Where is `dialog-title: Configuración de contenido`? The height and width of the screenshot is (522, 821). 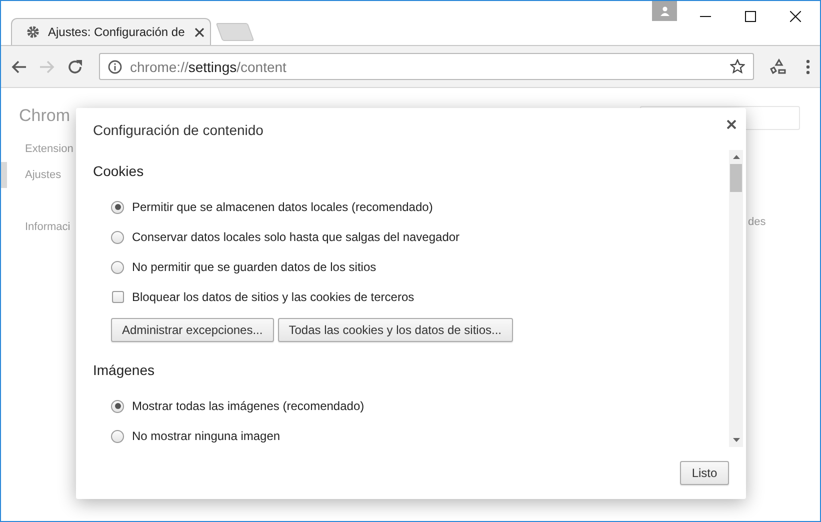 dialog-title: Configuración de contenido is located at coordinates (178, 130).